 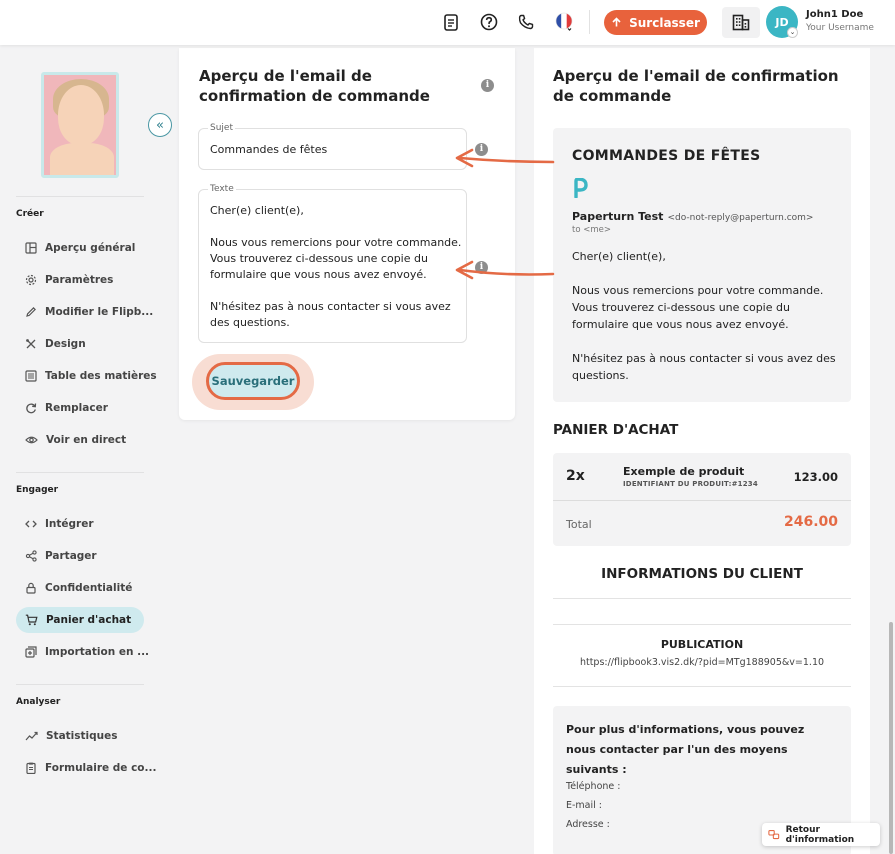 I want to click on organization-button, so click(x=741, y=22).